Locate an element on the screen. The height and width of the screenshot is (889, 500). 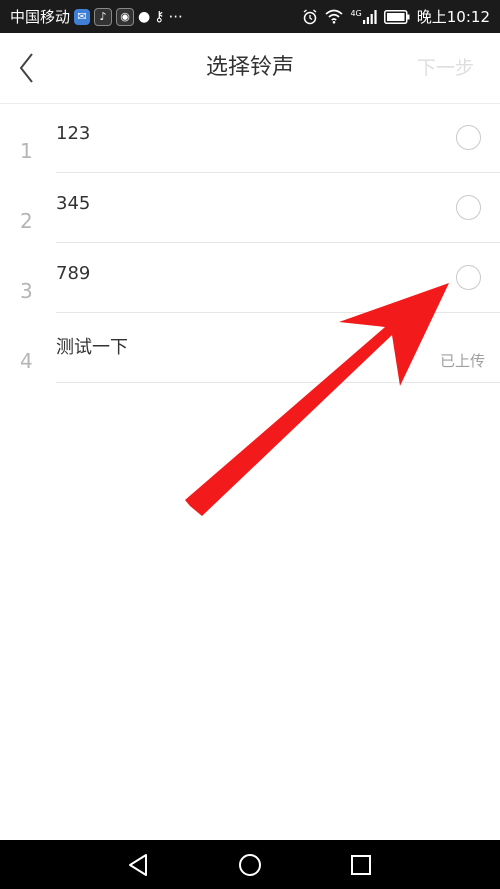
ringtone-index: 2 is located at coordinates (26, 221).